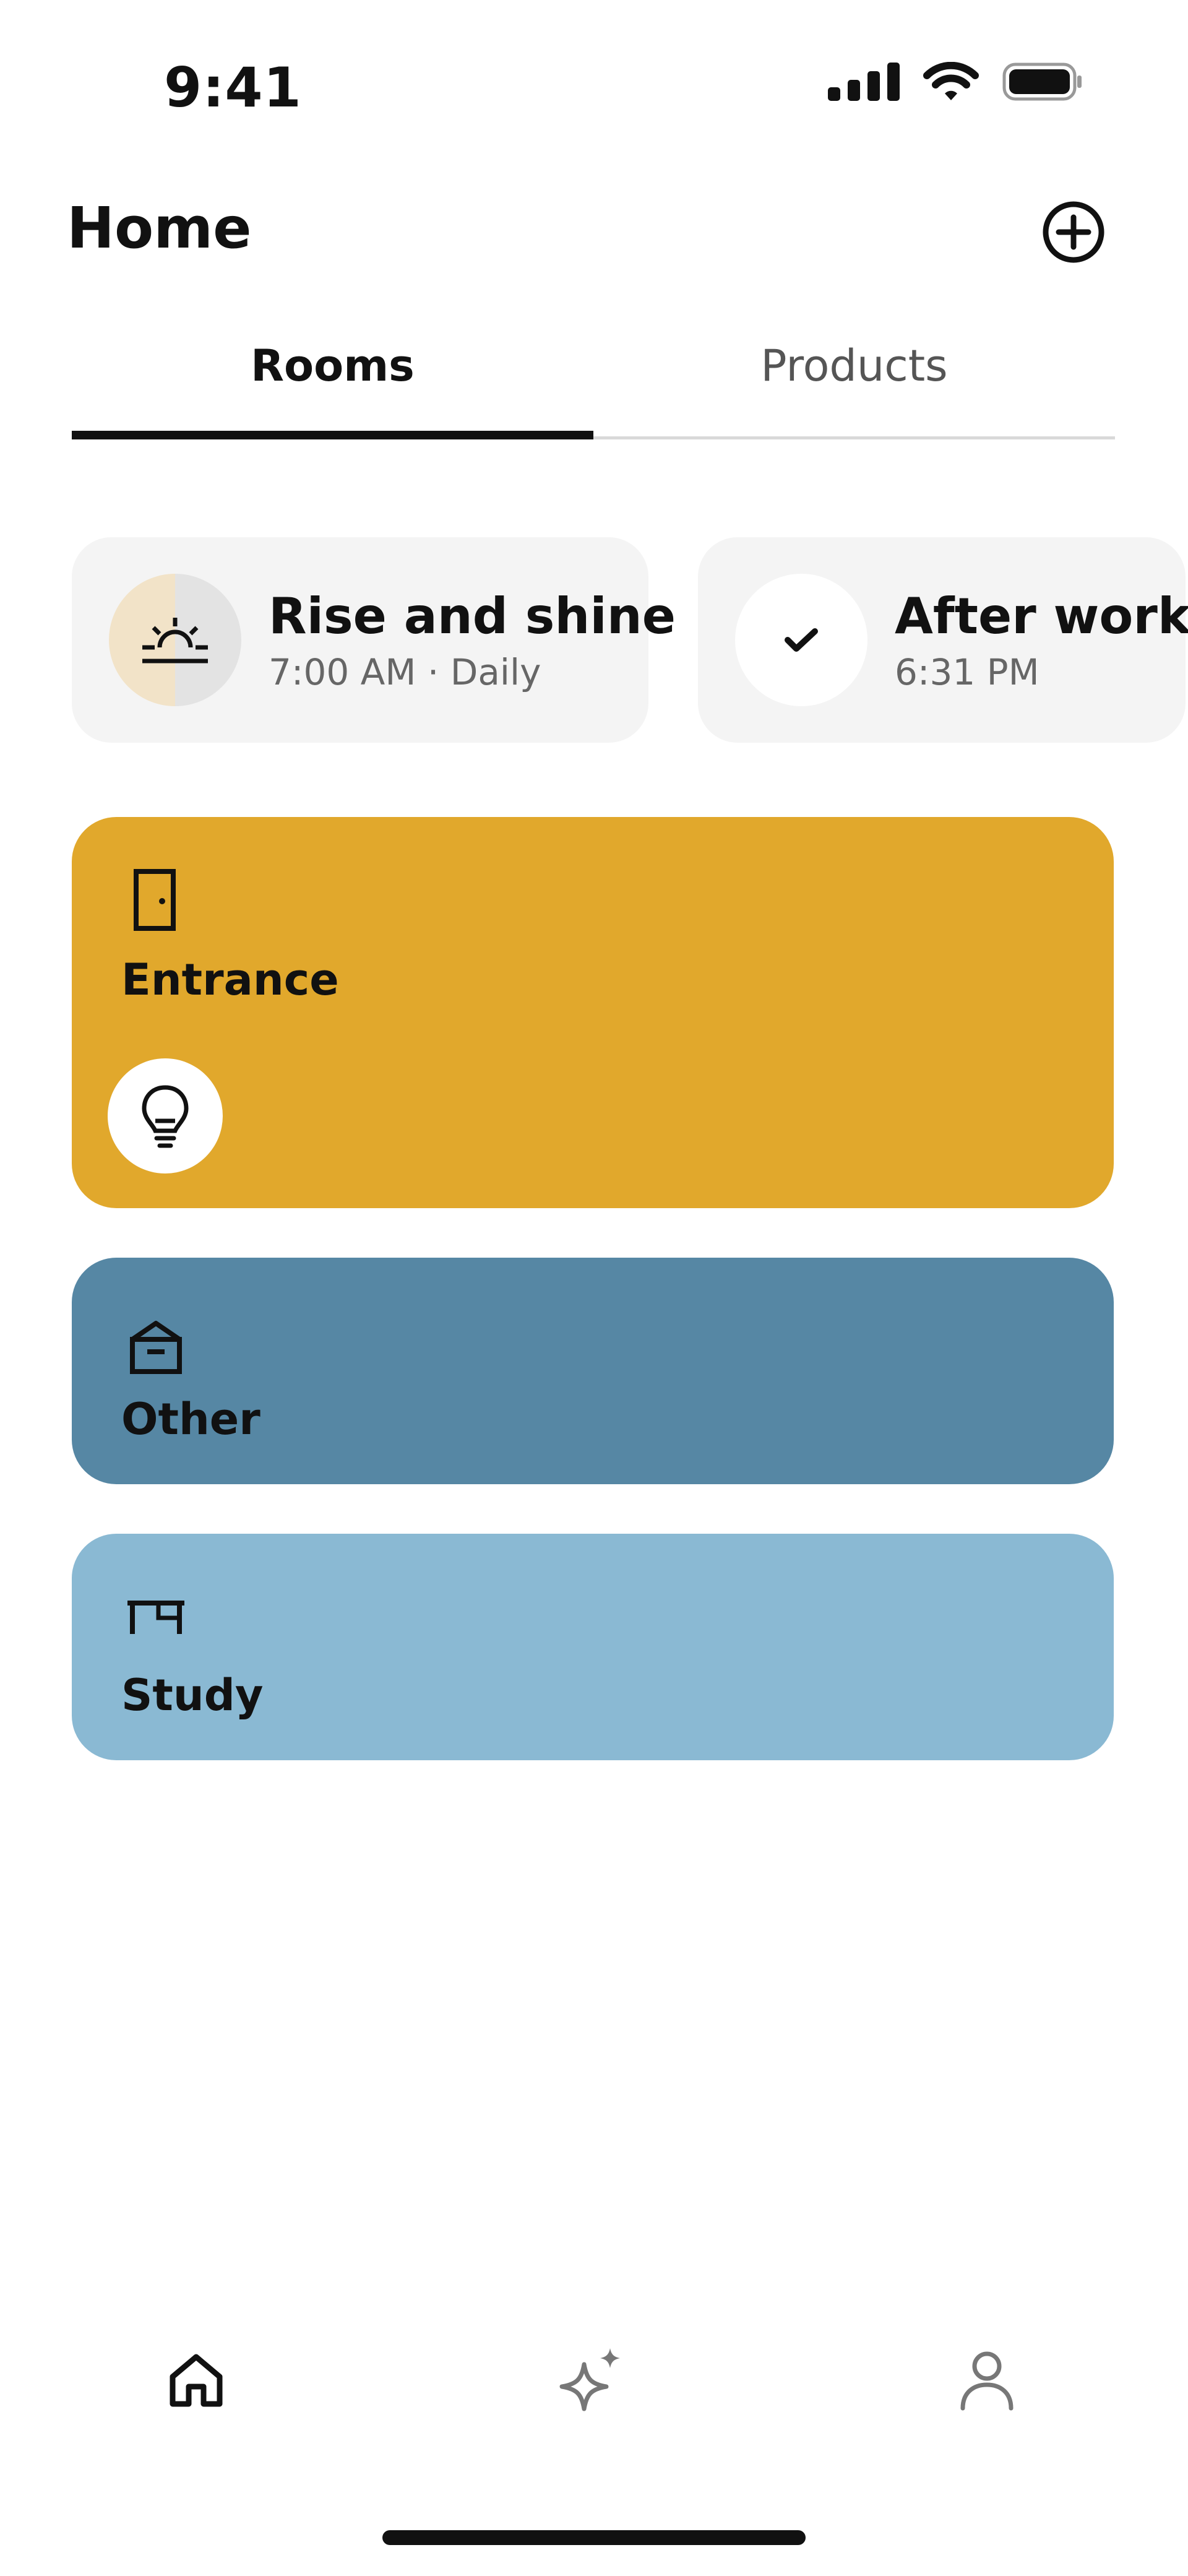 This screenshot has height=2576, width=1188. I want to click on wifi-icon, so click(951, 81).